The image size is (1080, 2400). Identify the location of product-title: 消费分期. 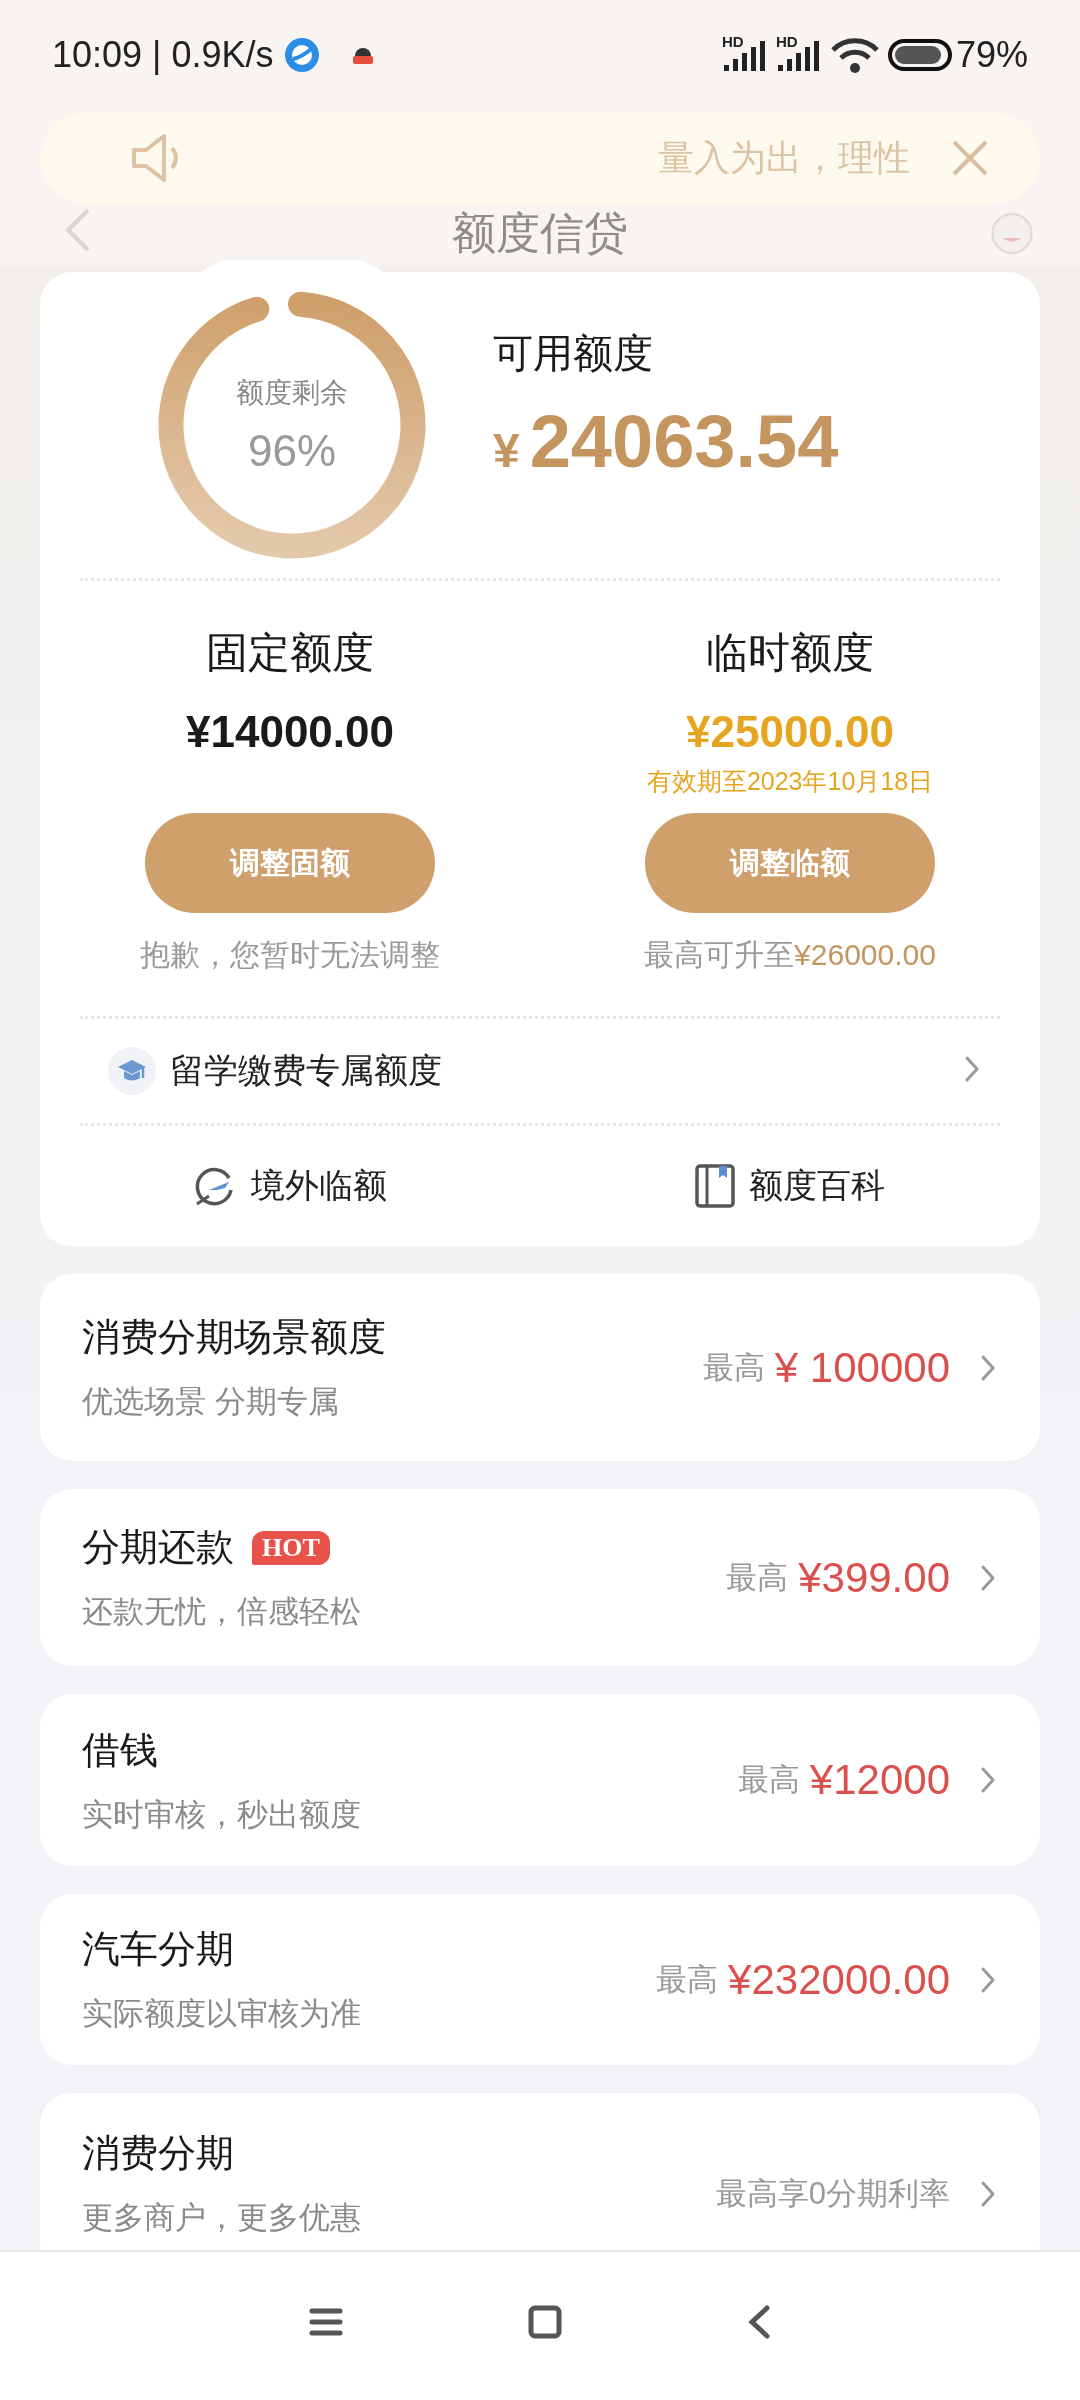
(158, 2153).